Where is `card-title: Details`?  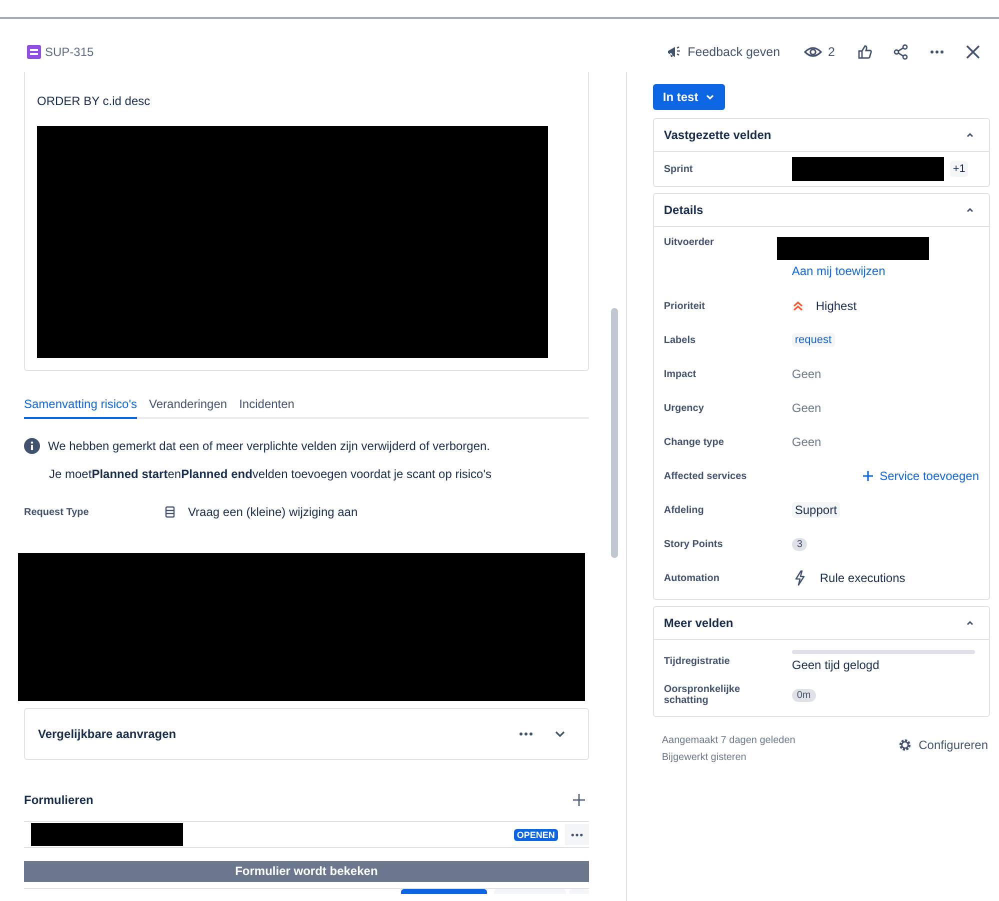
card-title: Details is located at coordinates (684, 210).